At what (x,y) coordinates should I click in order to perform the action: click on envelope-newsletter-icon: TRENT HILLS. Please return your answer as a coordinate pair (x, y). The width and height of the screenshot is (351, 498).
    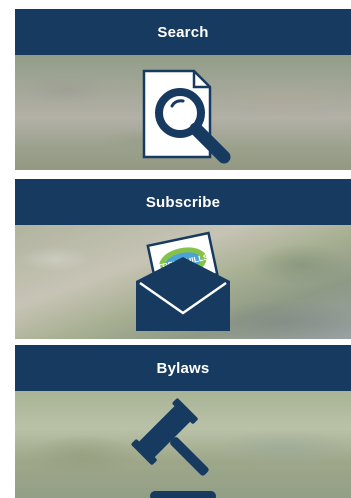
    Looking at the image, I should click on (183, 281).